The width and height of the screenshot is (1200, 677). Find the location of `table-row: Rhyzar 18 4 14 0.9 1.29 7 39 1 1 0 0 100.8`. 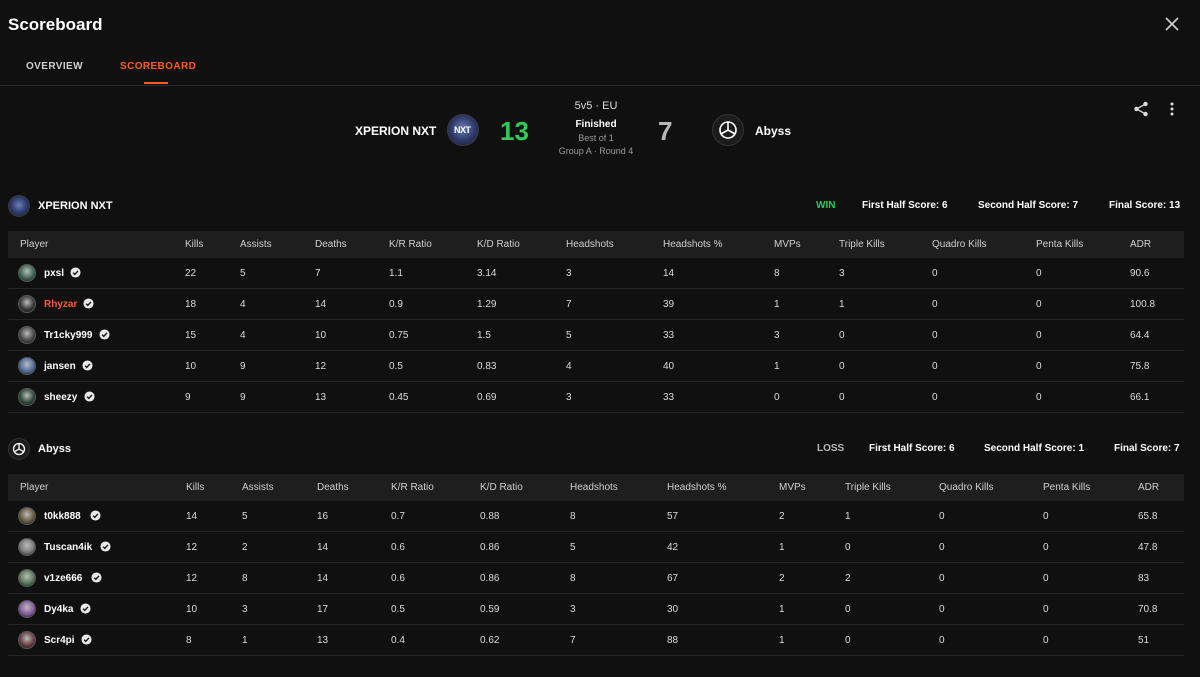

table-row: Rhyzar 18 4 14 0.9 1.29 7 39 1 1 0 0 100.8 is located at coordinates (596, 304).